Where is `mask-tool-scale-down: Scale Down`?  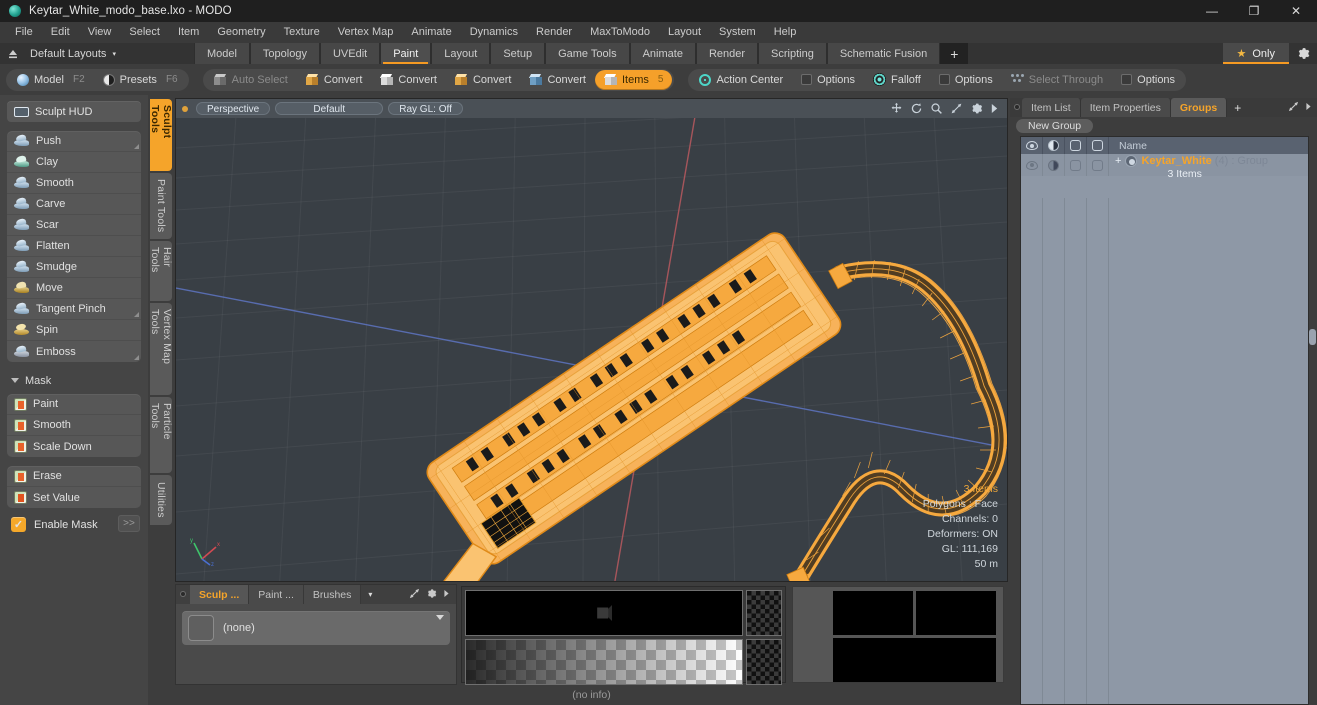 mask-tool-scale-down: Scale Down is located at coordinates (74, 446).